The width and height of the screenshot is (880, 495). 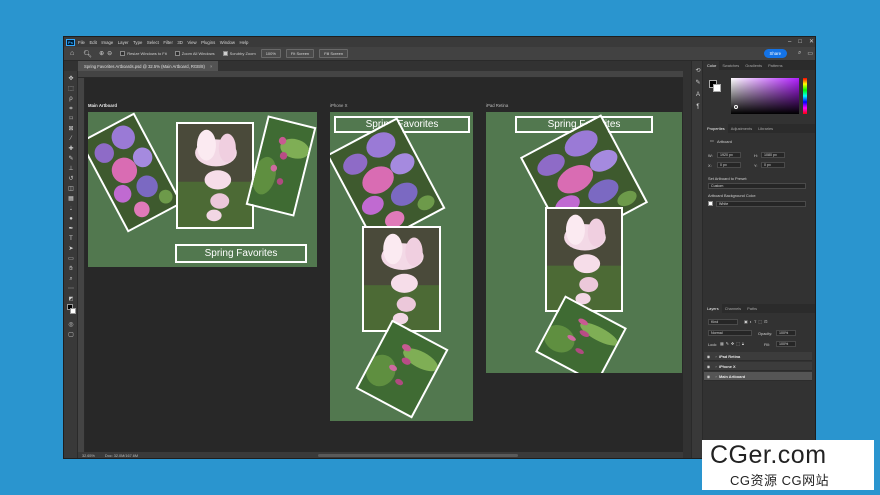 I want to click on tab-channels: Channels, so click(x=733, y=309).